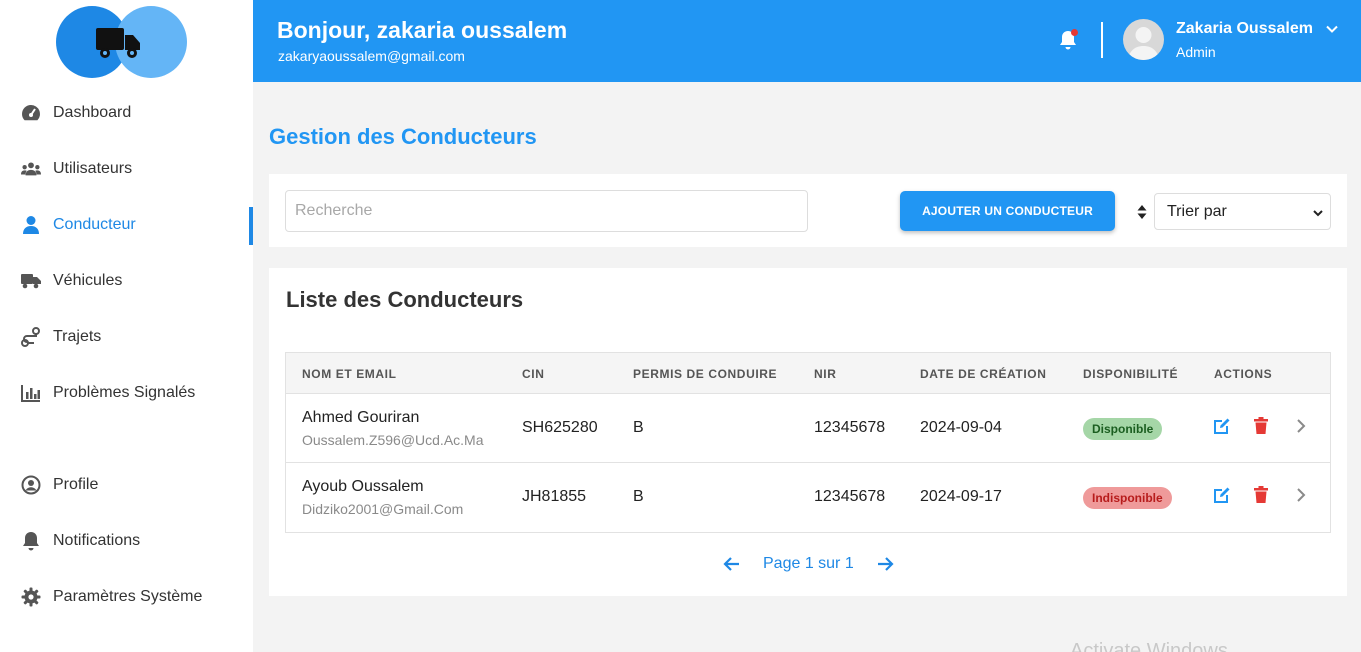 The width and height of the screenshot is (1361, 652). Describe the element at coordinates (93, 168) in the screenshot. I see `sidebar-item-label: Utilisateurs` at that location.